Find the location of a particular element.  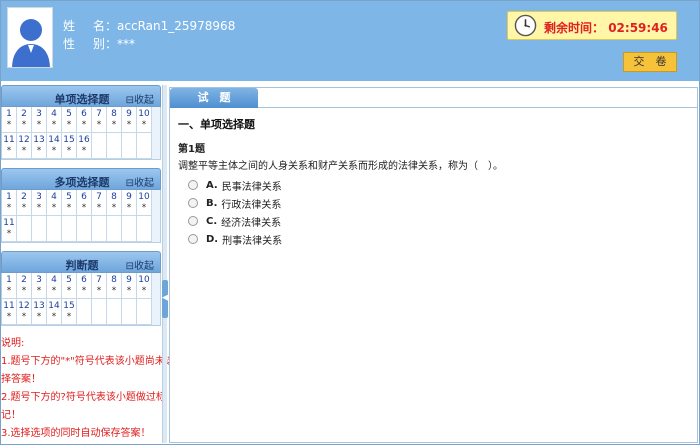

question-number-label: 13 is located at coordinates (39, 140).